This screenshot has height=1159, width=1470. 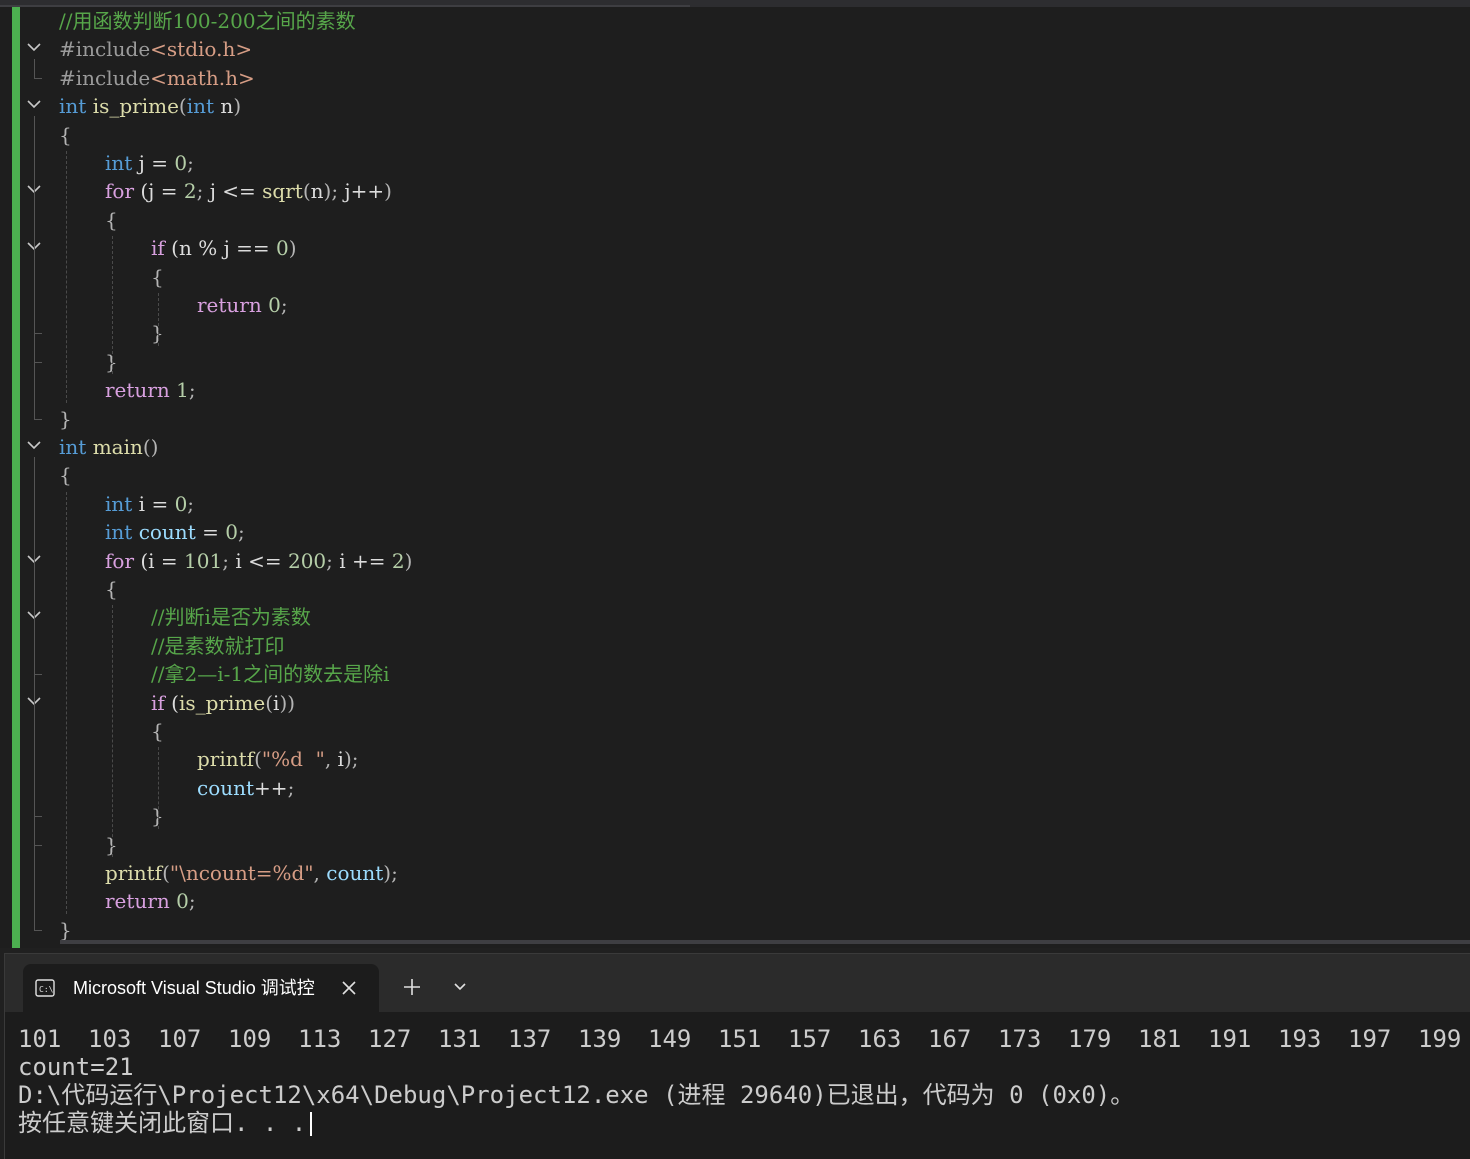 What do you see at coordinates (735, 447) in the screenshot?
I see `code-line: int main()` at bounding box center [735, 447].